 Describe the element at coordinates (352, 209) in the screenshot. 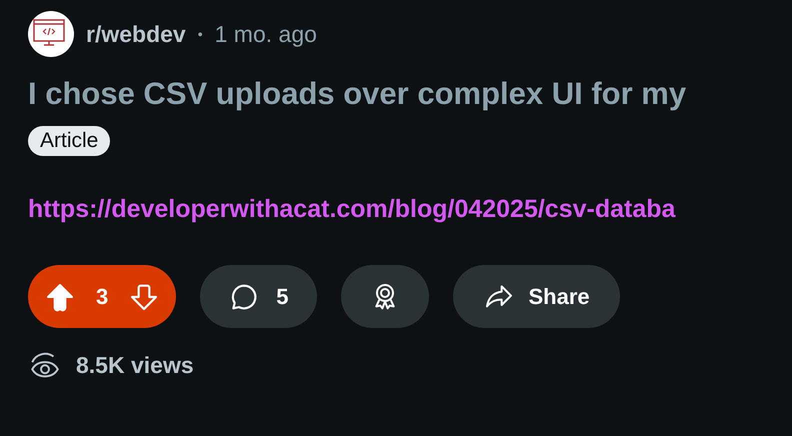

I see `article-link: https://developerwithacat.com/blog/042025/csv-databa` at that location.